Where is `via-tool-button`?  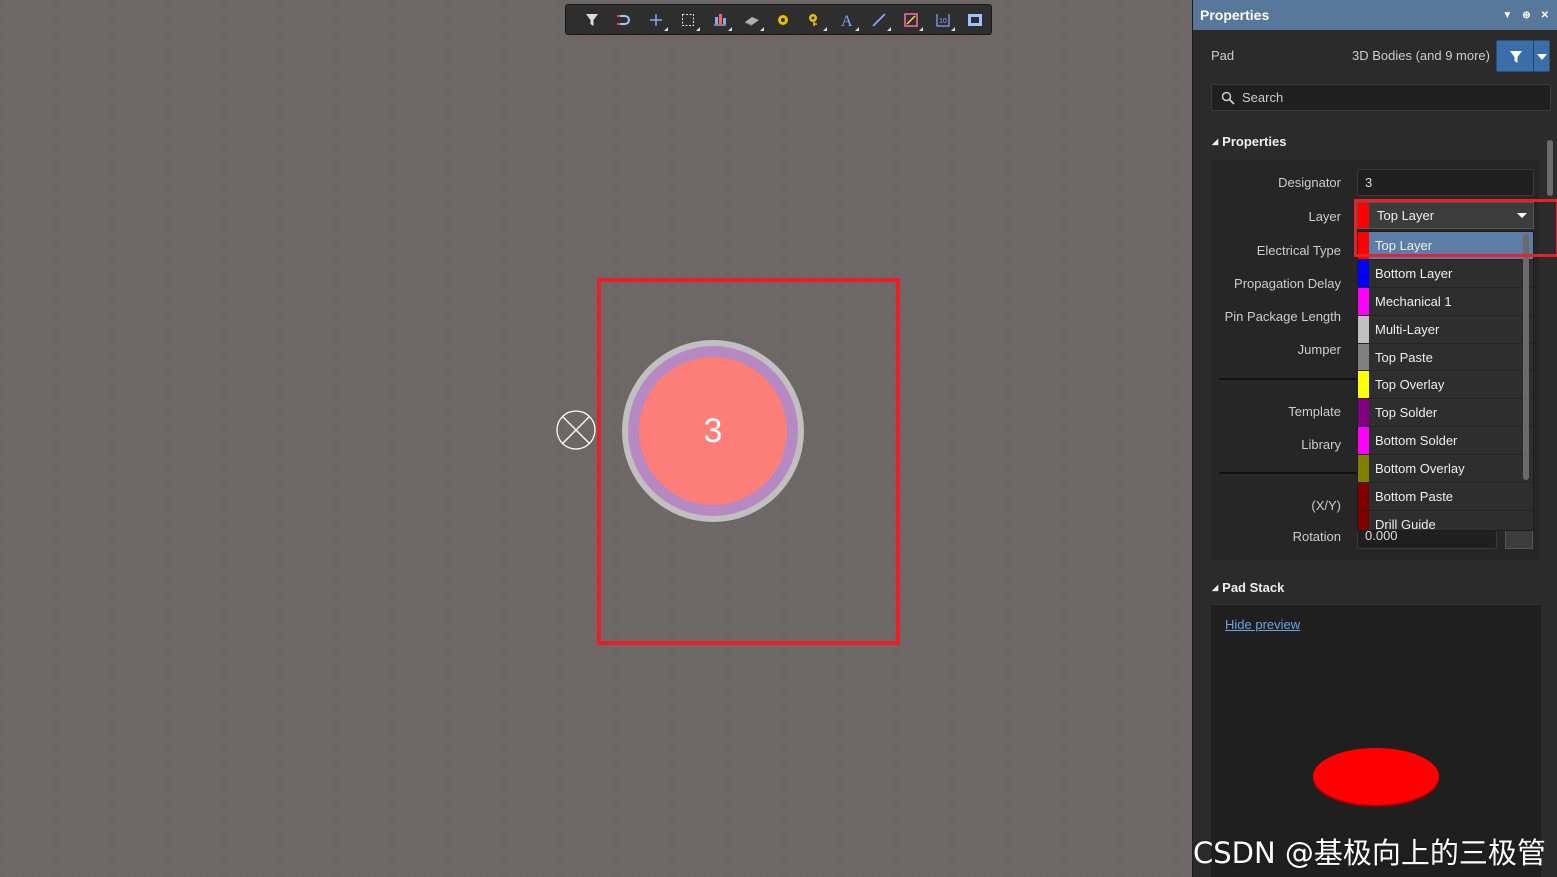
via-tool-button is located at coordinates (815, 20).